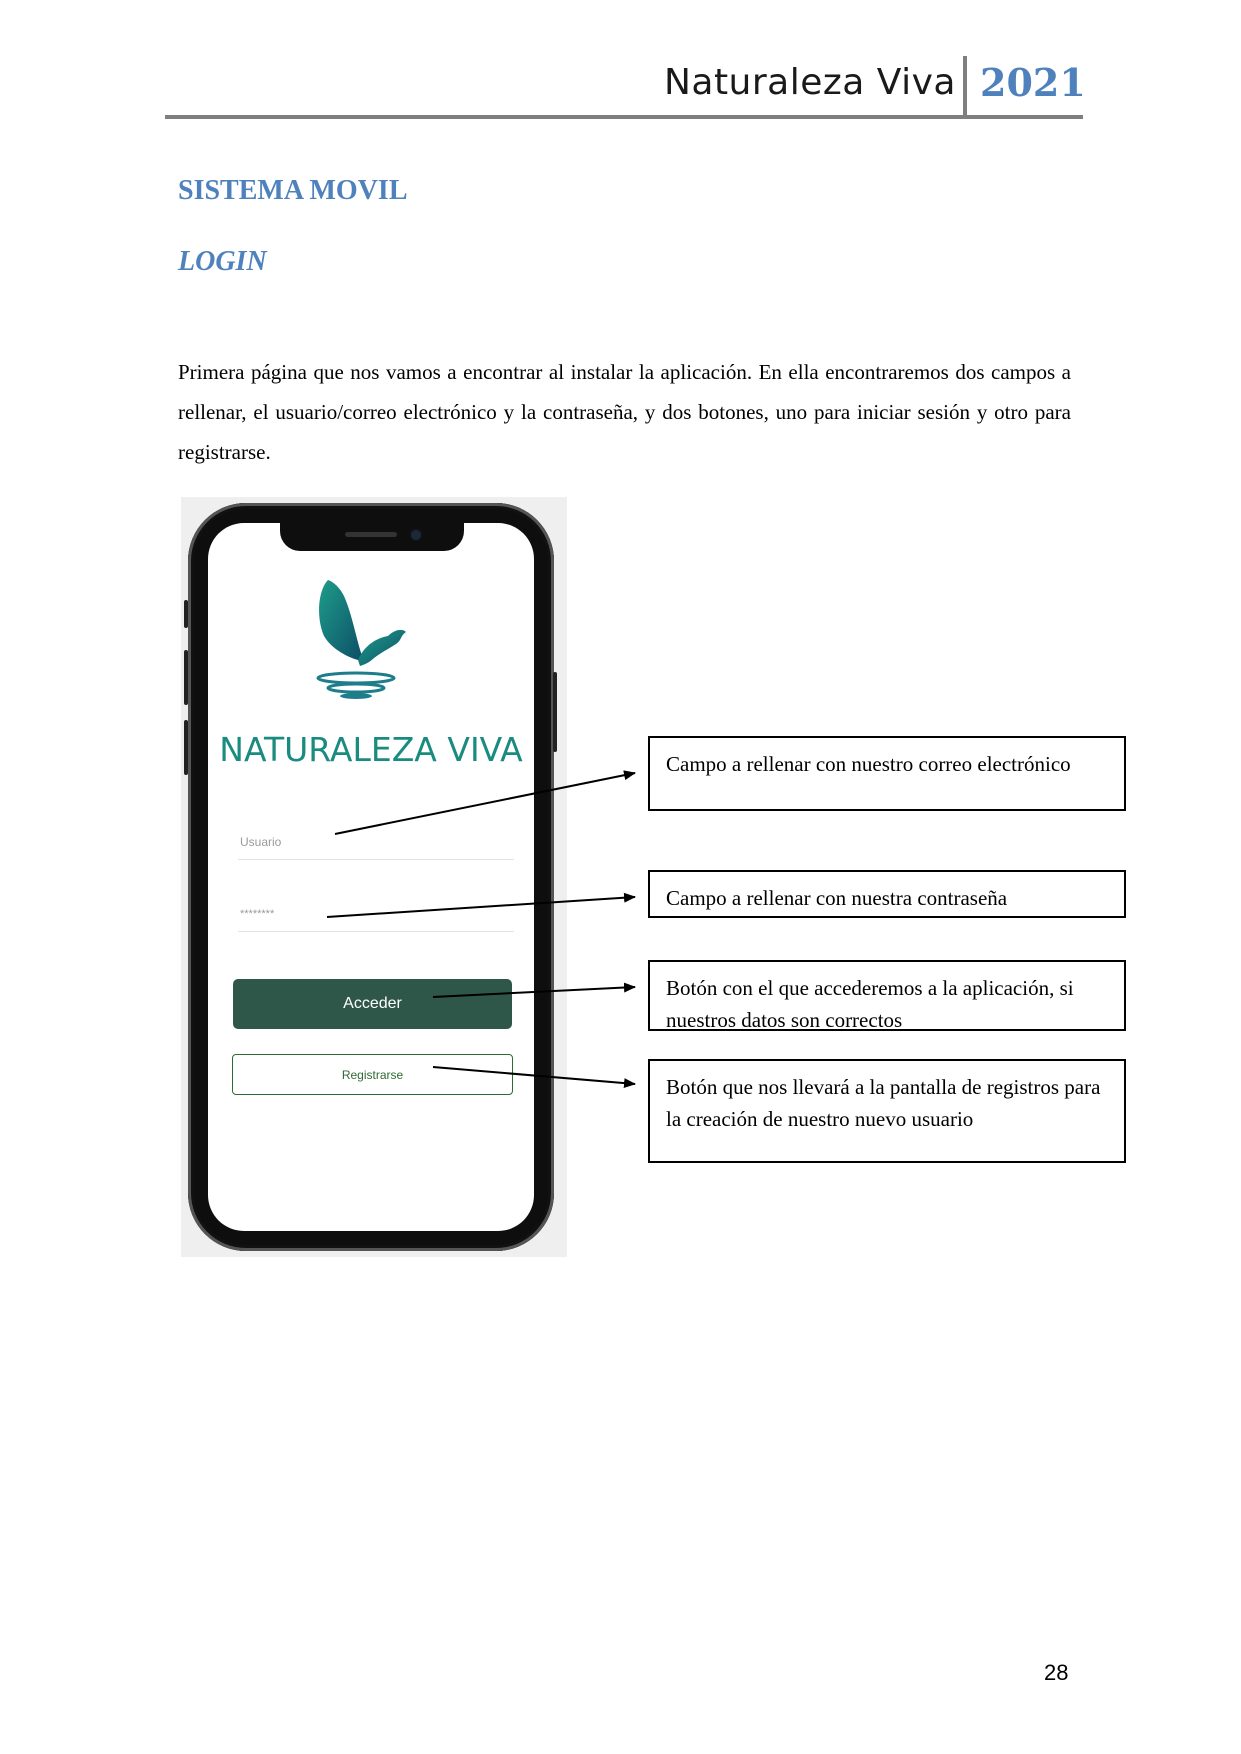 This screenshot has height=1754, width=1241. I want to click on section-heading: SISTEMA MOVIL, so click(293, 190).